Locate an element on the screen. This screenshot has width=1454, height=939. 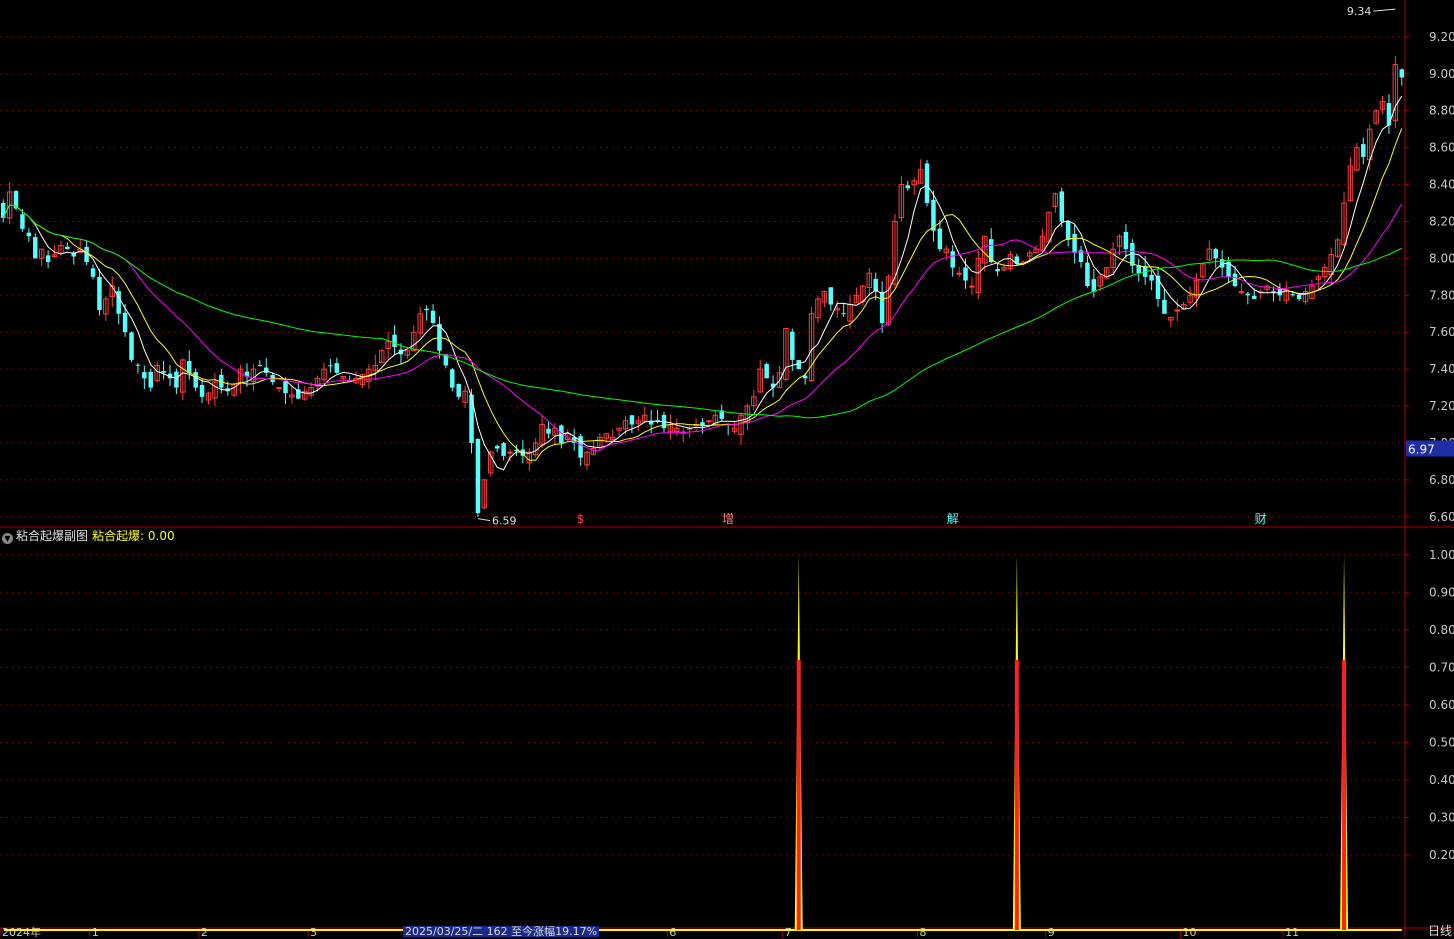
x-tick-label: 1 is located at coordinates (95, 931).